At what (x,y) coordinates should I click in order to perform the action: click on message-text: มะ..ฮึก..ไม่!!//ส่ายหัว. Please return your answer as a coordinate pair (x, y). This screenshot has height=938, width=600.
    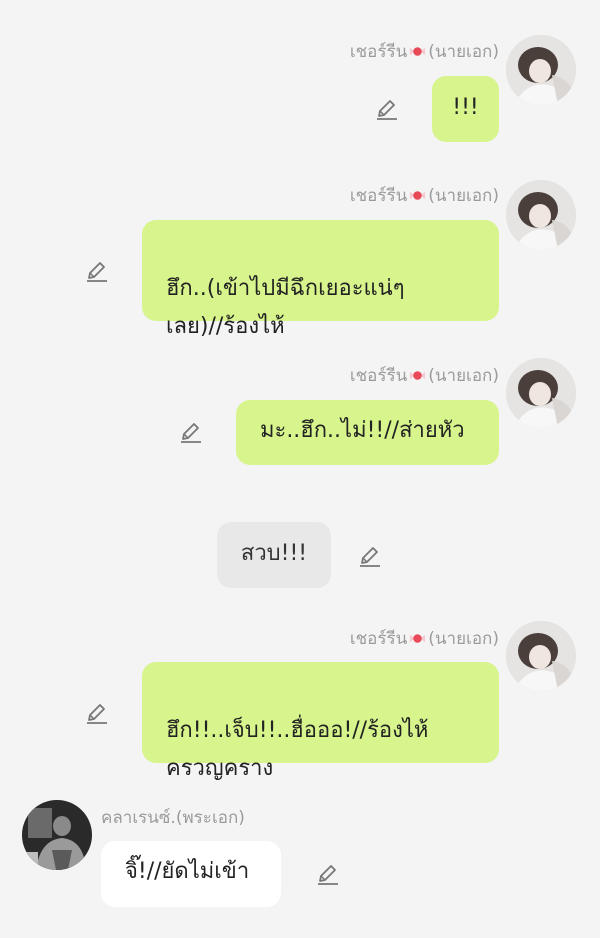
    Looking at the image, I should click on (362, 430).